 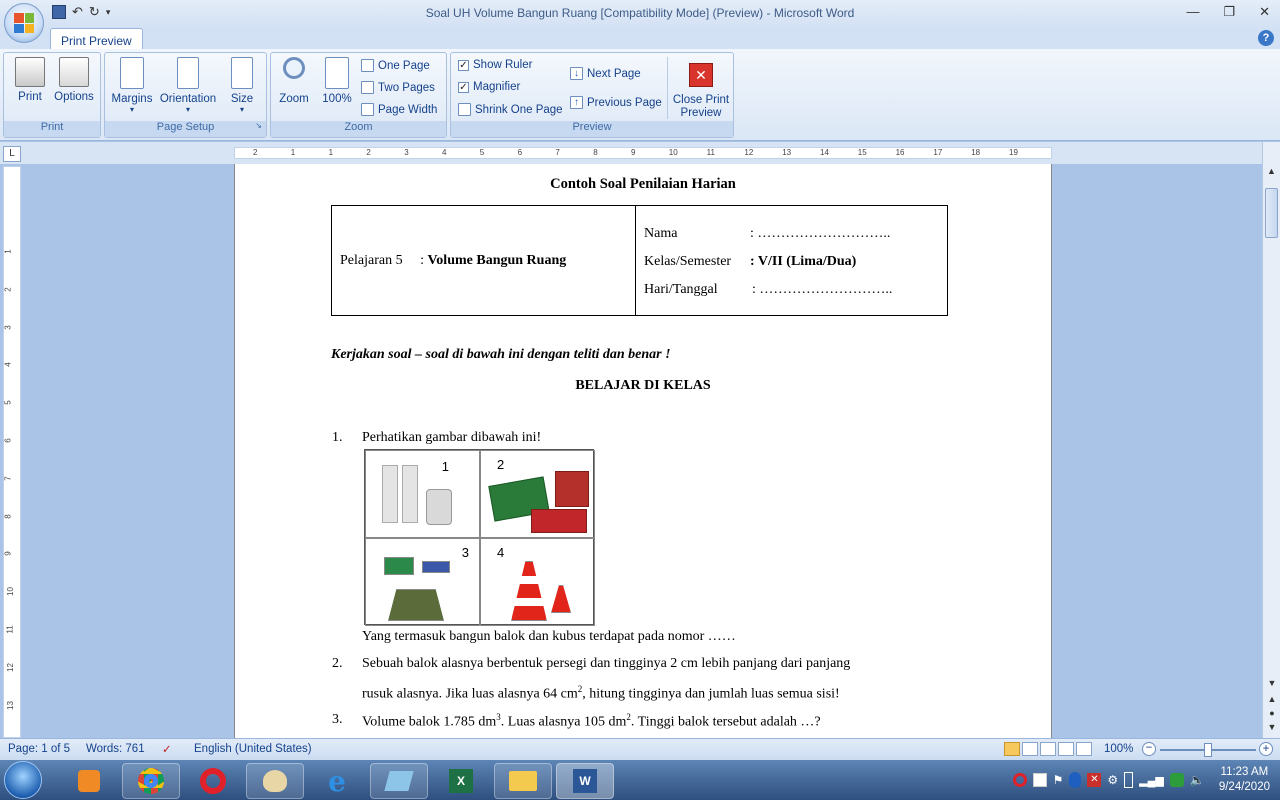 What do you see at coordinates (614, 73) in the screenshot?
I see `next-page-label: Next Page` at bounding box center [614, 73].